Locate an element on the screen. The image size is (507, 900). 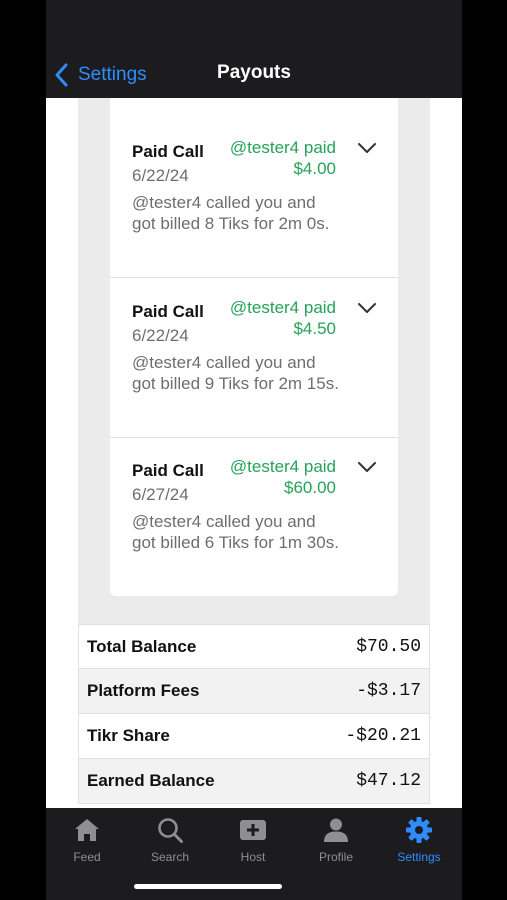
earned-balance-value: $47.12 is located at coordinates (388, 781).